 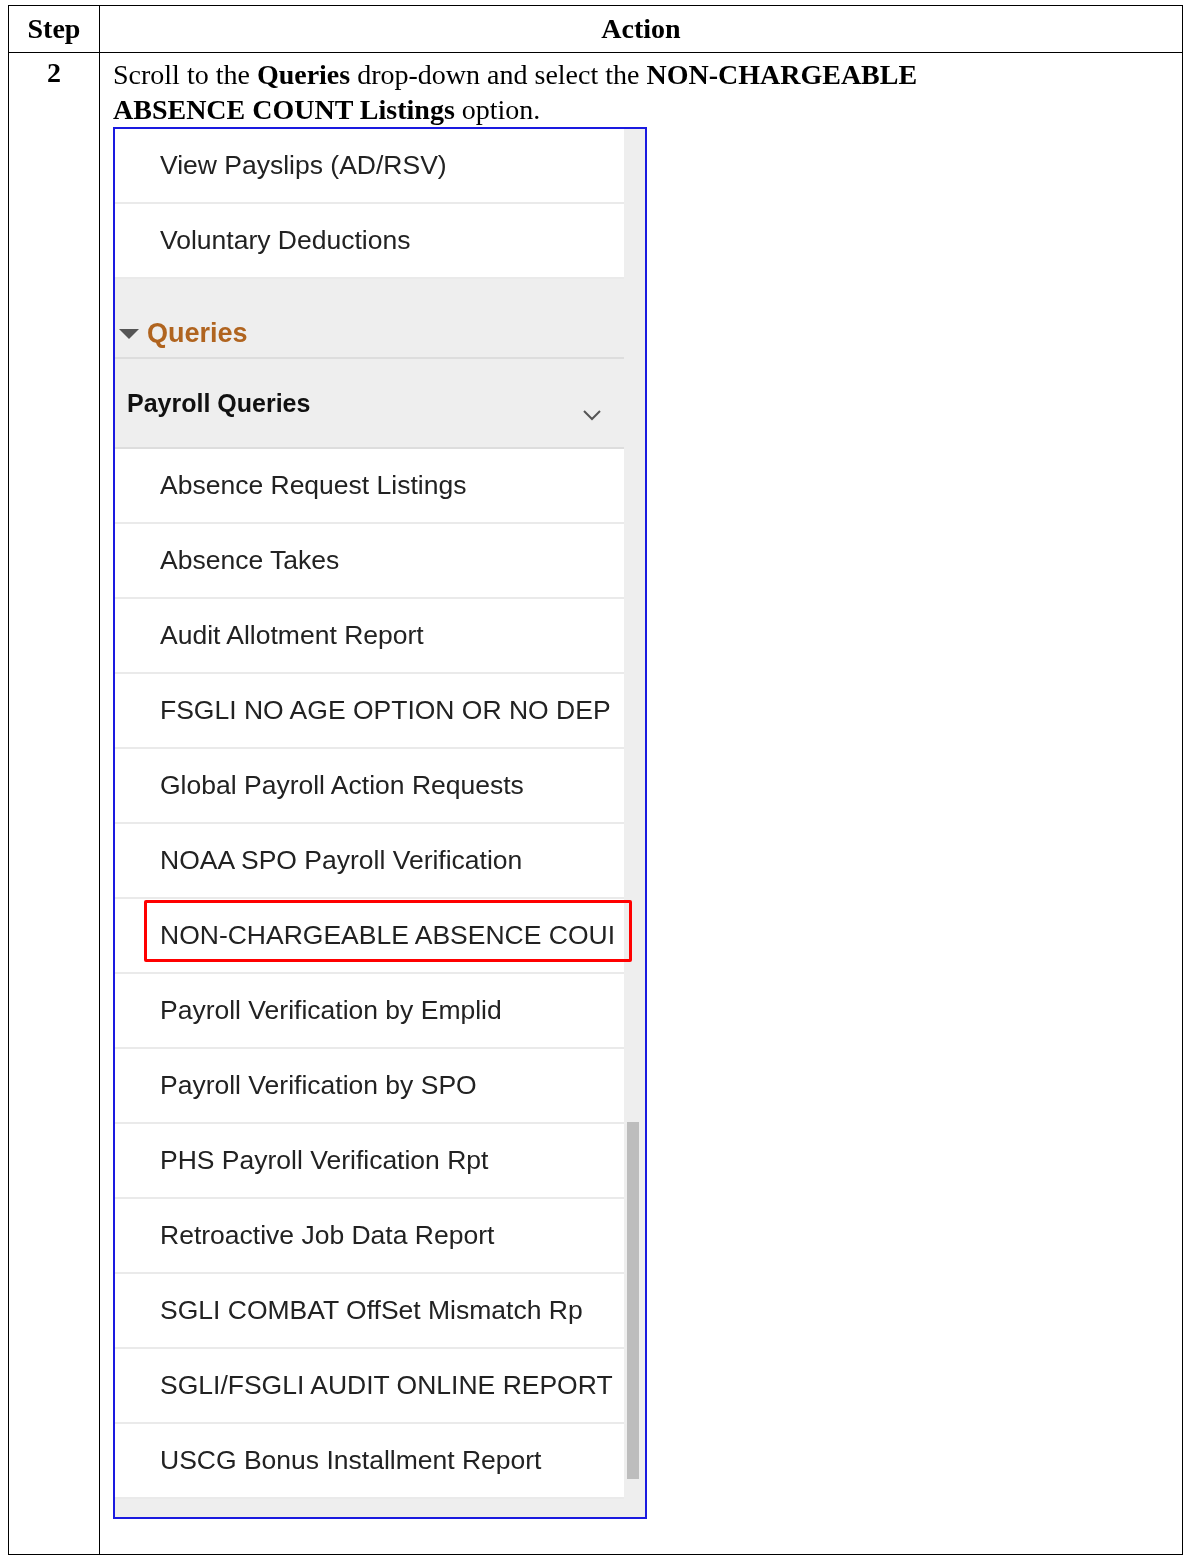 What do you see at coordinates (197, 333) in the screenshot?
I see `section-title: Queries` at bounding box center [197, 333].